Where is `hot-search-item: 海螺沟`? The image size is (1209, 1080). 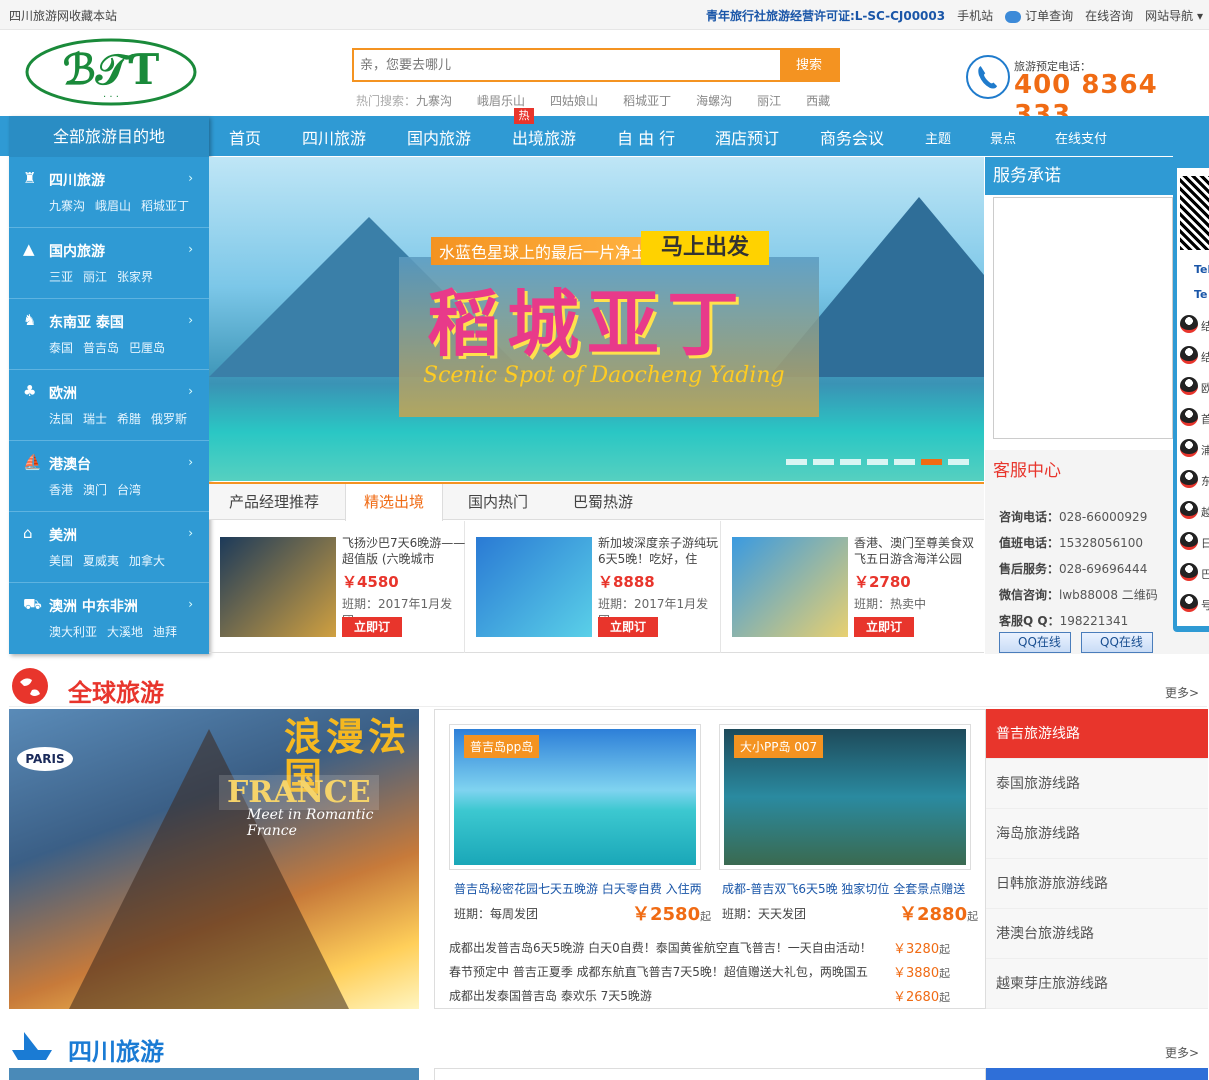 hot-search-item: 海螺沟 is located at coordinates (714, 100).